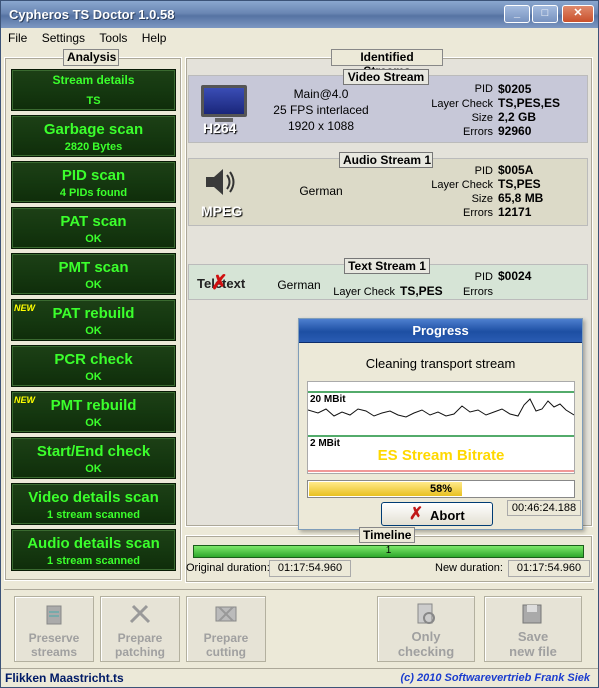 The image size is (599, 688). What do you see at coordinates (93, 80) in the screenshot?
I see `analysis-button-title: Stream details` at bounding box center [93, 80].